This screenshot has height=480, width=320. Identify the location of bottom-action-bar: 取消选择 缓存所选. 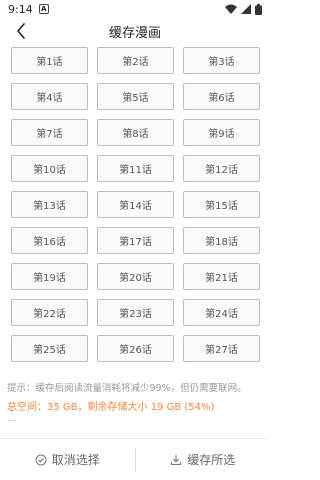
(135, 459).